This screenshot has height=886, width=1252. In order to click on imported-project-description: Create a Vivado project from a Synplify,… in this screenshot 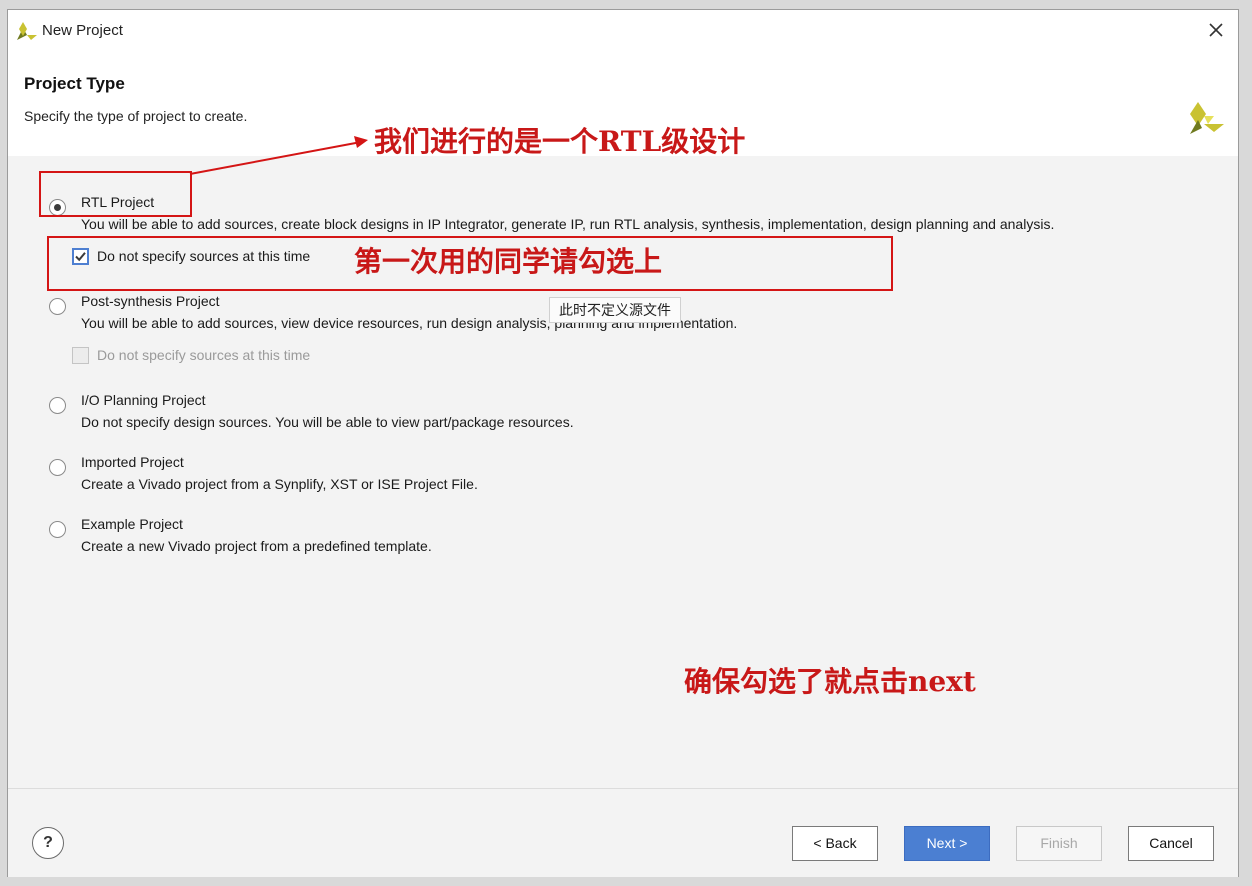, I will do `click(279, 484)`.